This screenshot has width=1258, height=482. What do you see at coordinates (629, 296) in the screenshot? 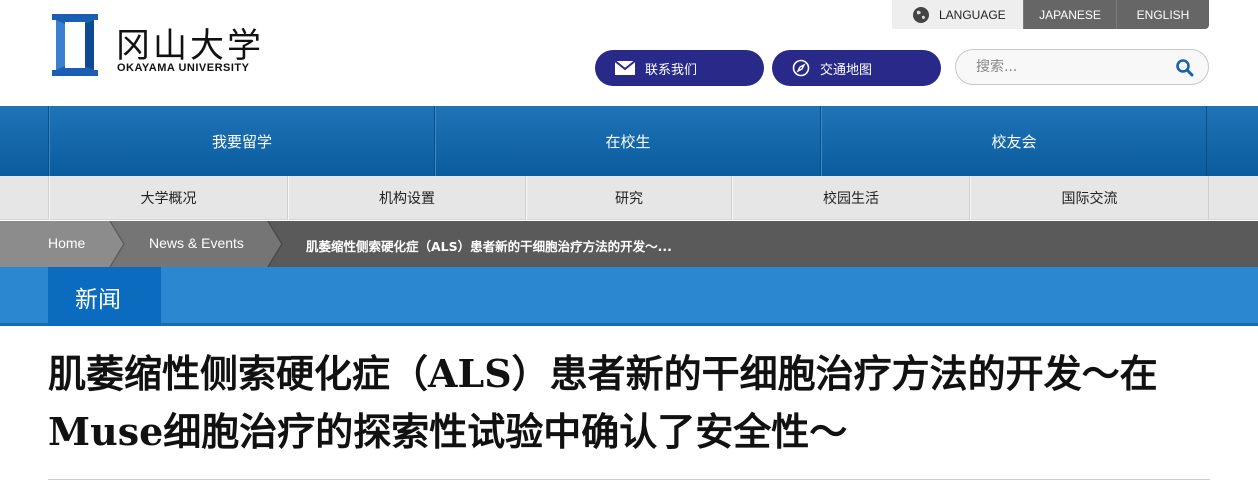
I see `section-band: 新闻` at bounding box center [629, 296].